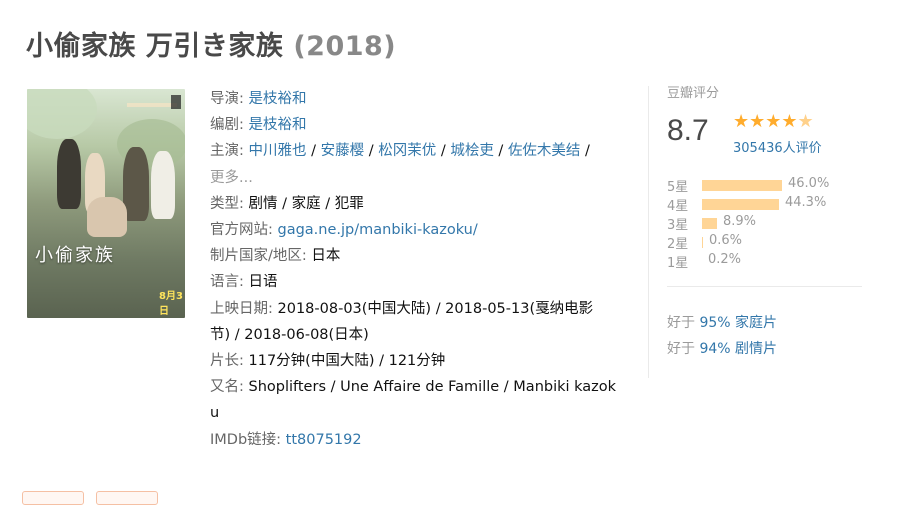  Describe the element at coordinates (738, 349) in the screenshot. I see `better-than-link: 94% 剧情片` at that location.